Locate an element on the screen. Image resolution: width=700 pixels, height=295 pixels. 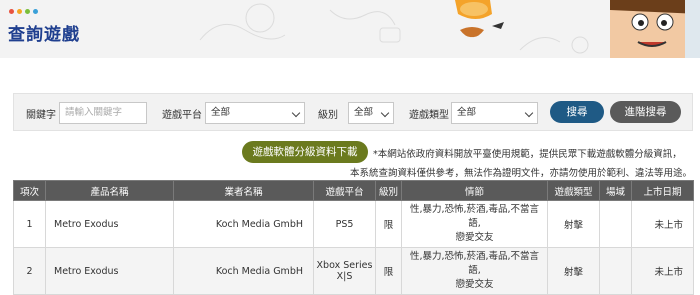
notice-line-1: *本網站依政府資料開放平臺使用規範，提供民眾下載遊戲軟體分級資訊， is located at coordinates (527, 154).